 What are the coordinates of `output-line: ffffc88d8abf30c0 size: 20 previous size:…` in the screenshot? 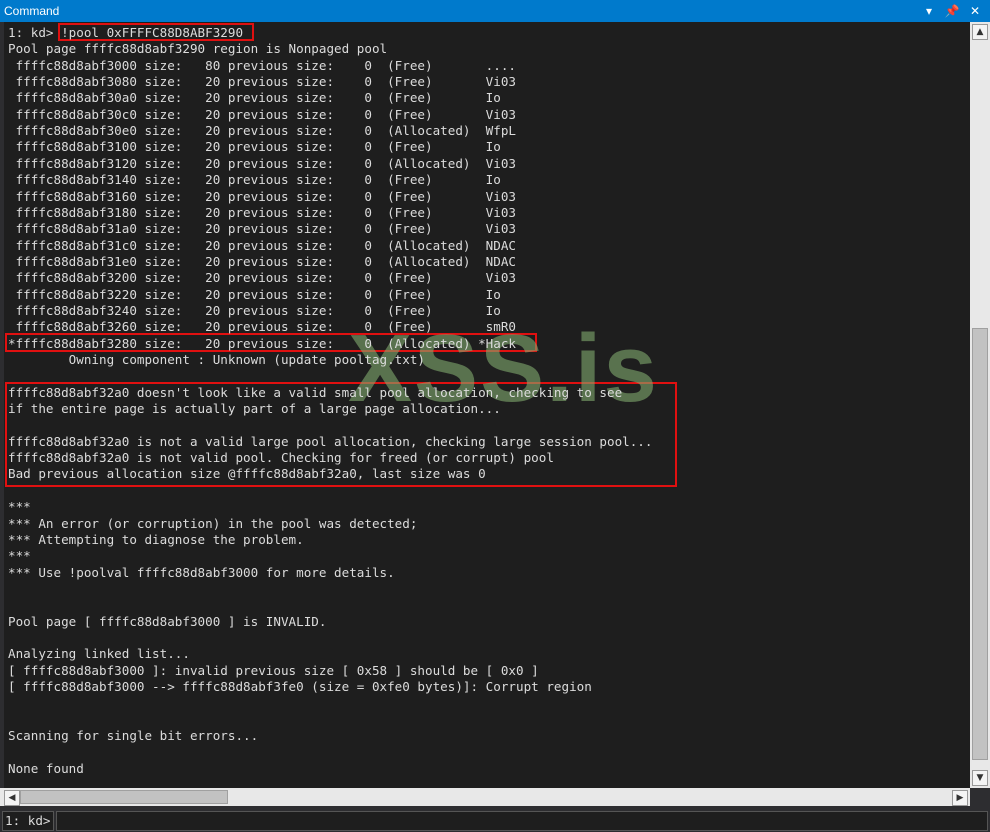 It's located at (262, 114).